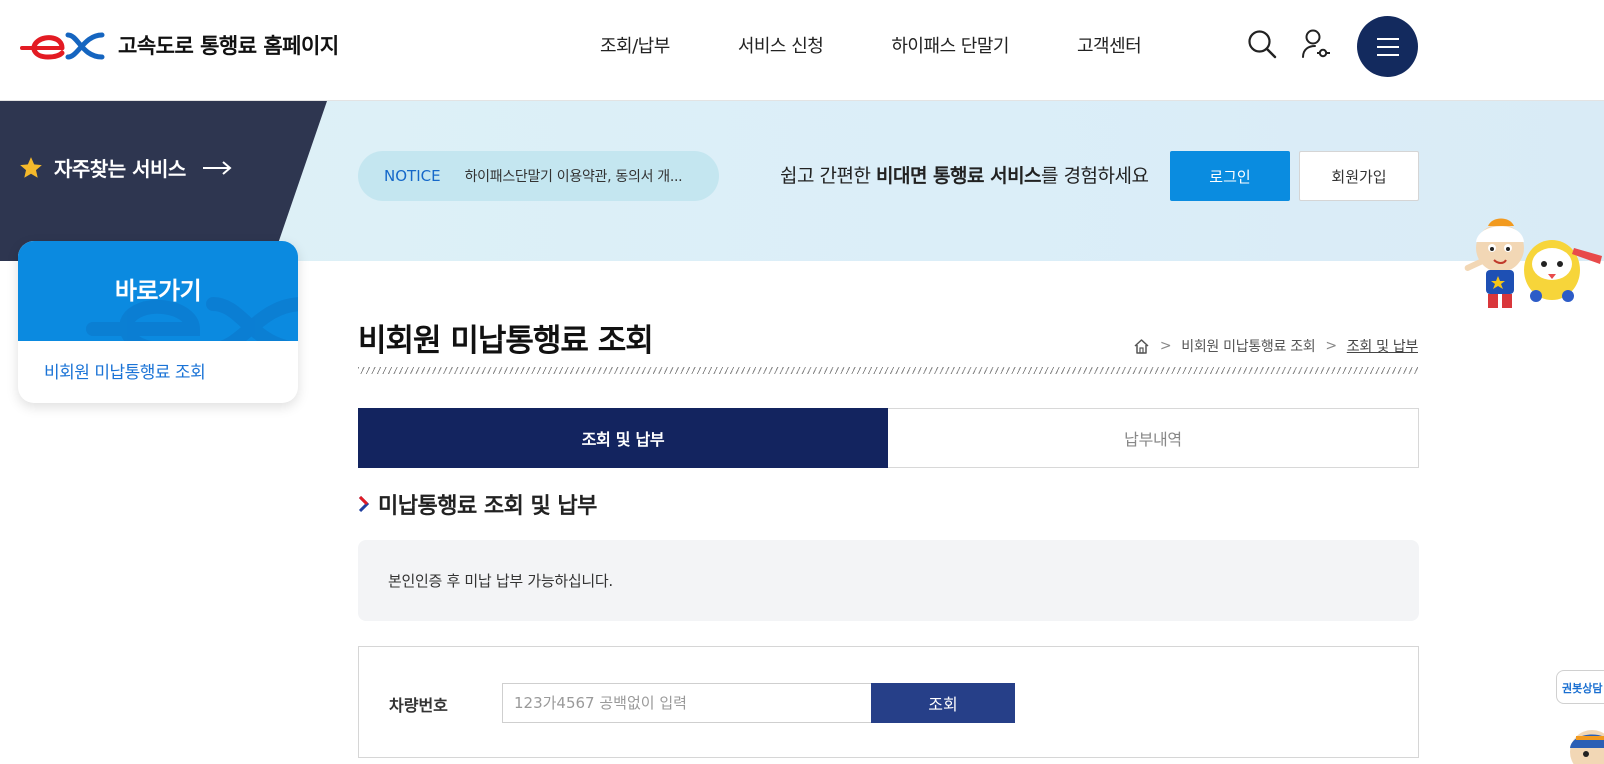 The height and width of the screenshot is (764, 1604). I want to click on tab-inquiry-payment: 조회 및 납부, so click(623, 438).